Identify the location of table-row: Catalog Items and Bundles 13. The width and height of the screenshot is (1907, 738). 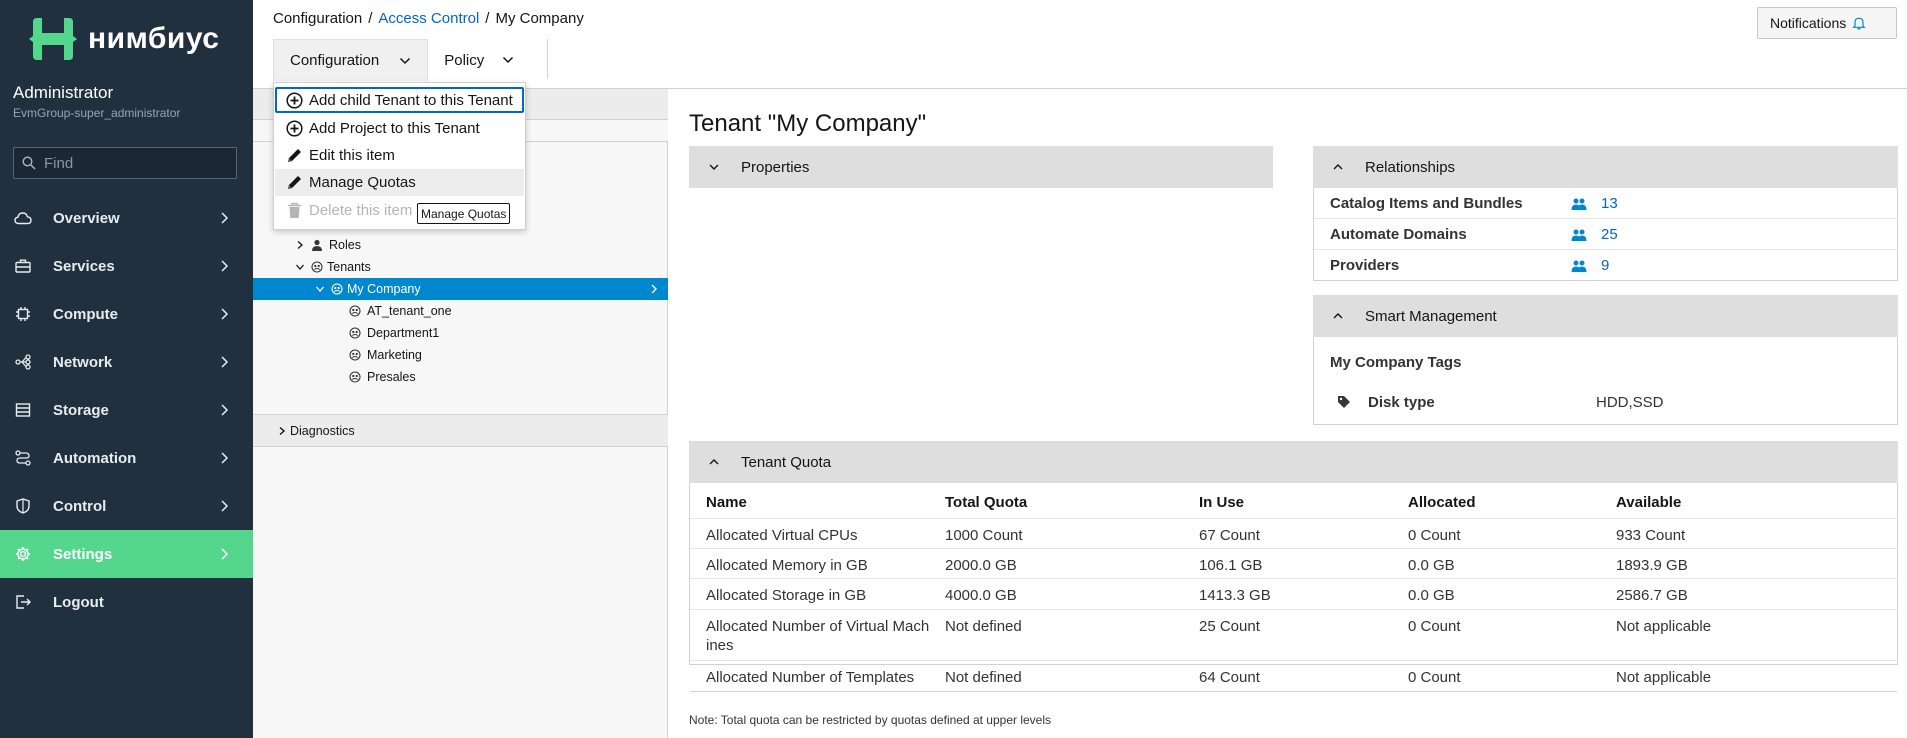
(1605, 203).